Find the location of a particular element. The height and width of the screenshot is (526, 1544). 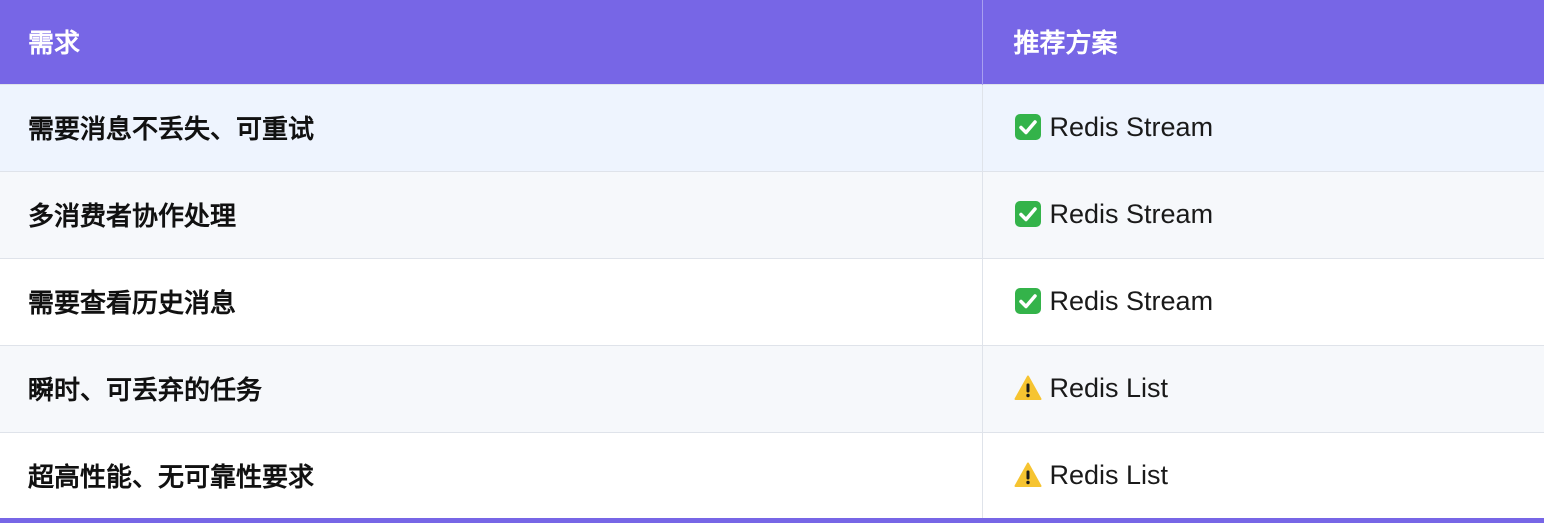

requirement-cell: 超高性能、无可靠性要求 is located at coordinates (171, 478).